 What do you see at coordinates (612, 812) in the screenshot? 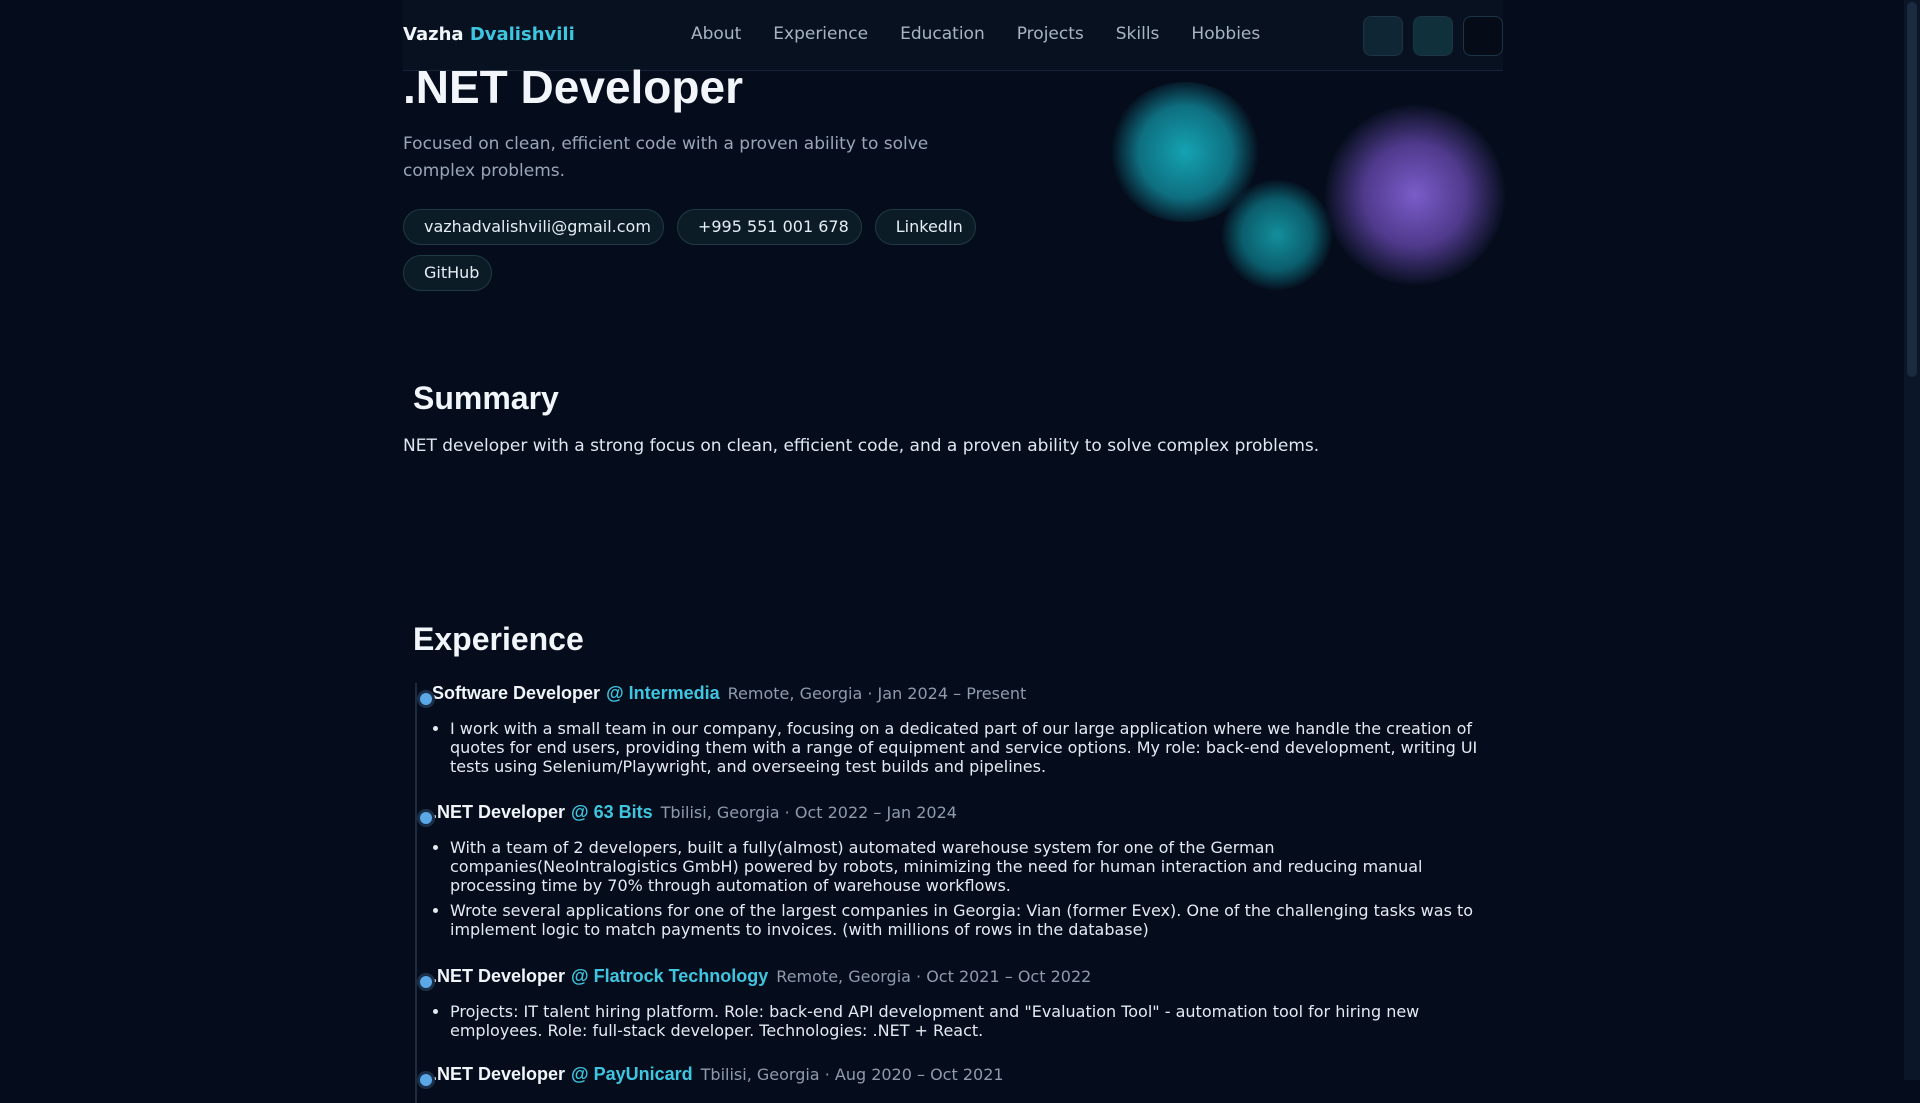
I see `job-company: @ 63 Bits` at bounding box center [612, 812].